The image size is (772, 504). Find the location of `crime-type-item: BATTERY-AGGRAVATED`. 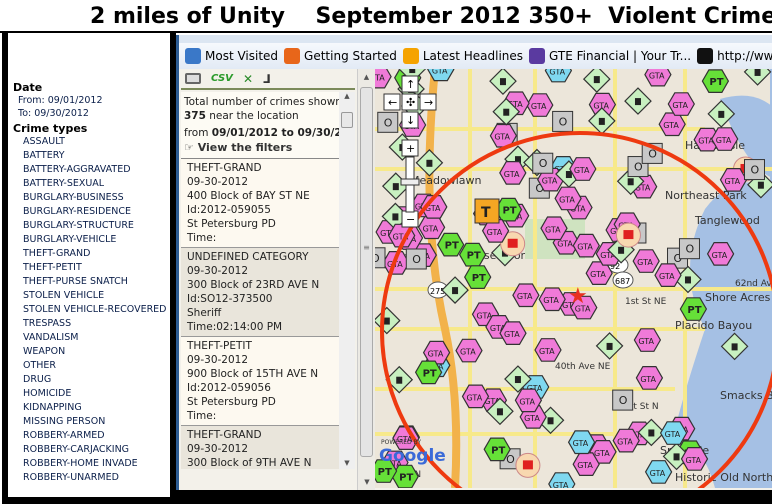

crime-type-item: BATTERY-AGGRAVATED is located at coordinates (77, 169).